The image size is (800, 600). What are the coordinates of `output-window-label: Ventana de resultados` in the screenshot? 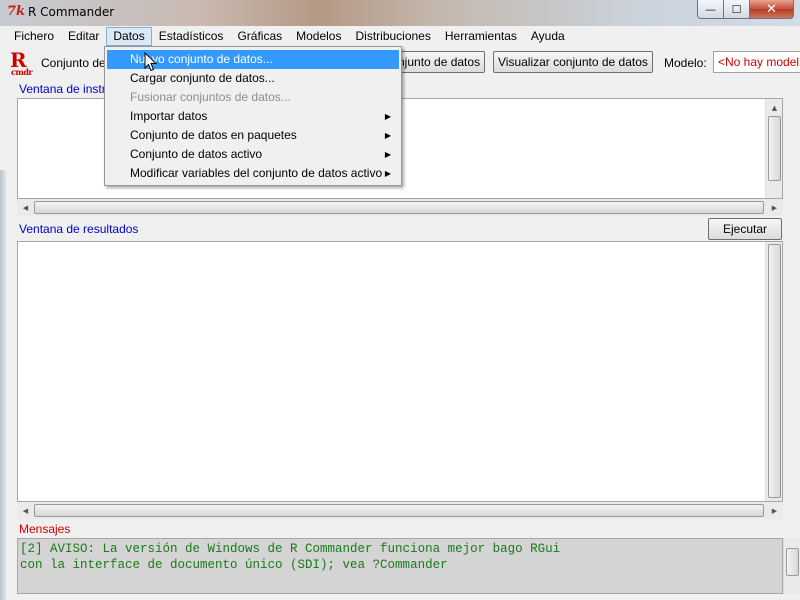 It's located at (79, 229).